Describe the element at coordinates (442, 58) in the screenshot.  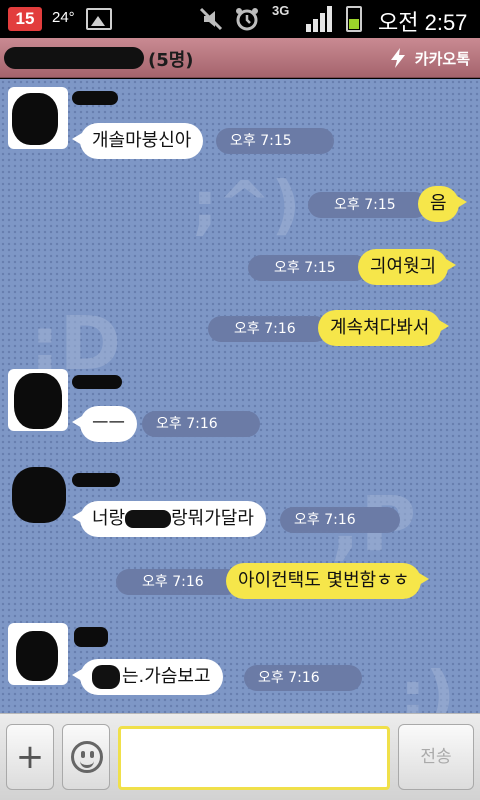
I see `brand-label: 카카오톡` at that location.